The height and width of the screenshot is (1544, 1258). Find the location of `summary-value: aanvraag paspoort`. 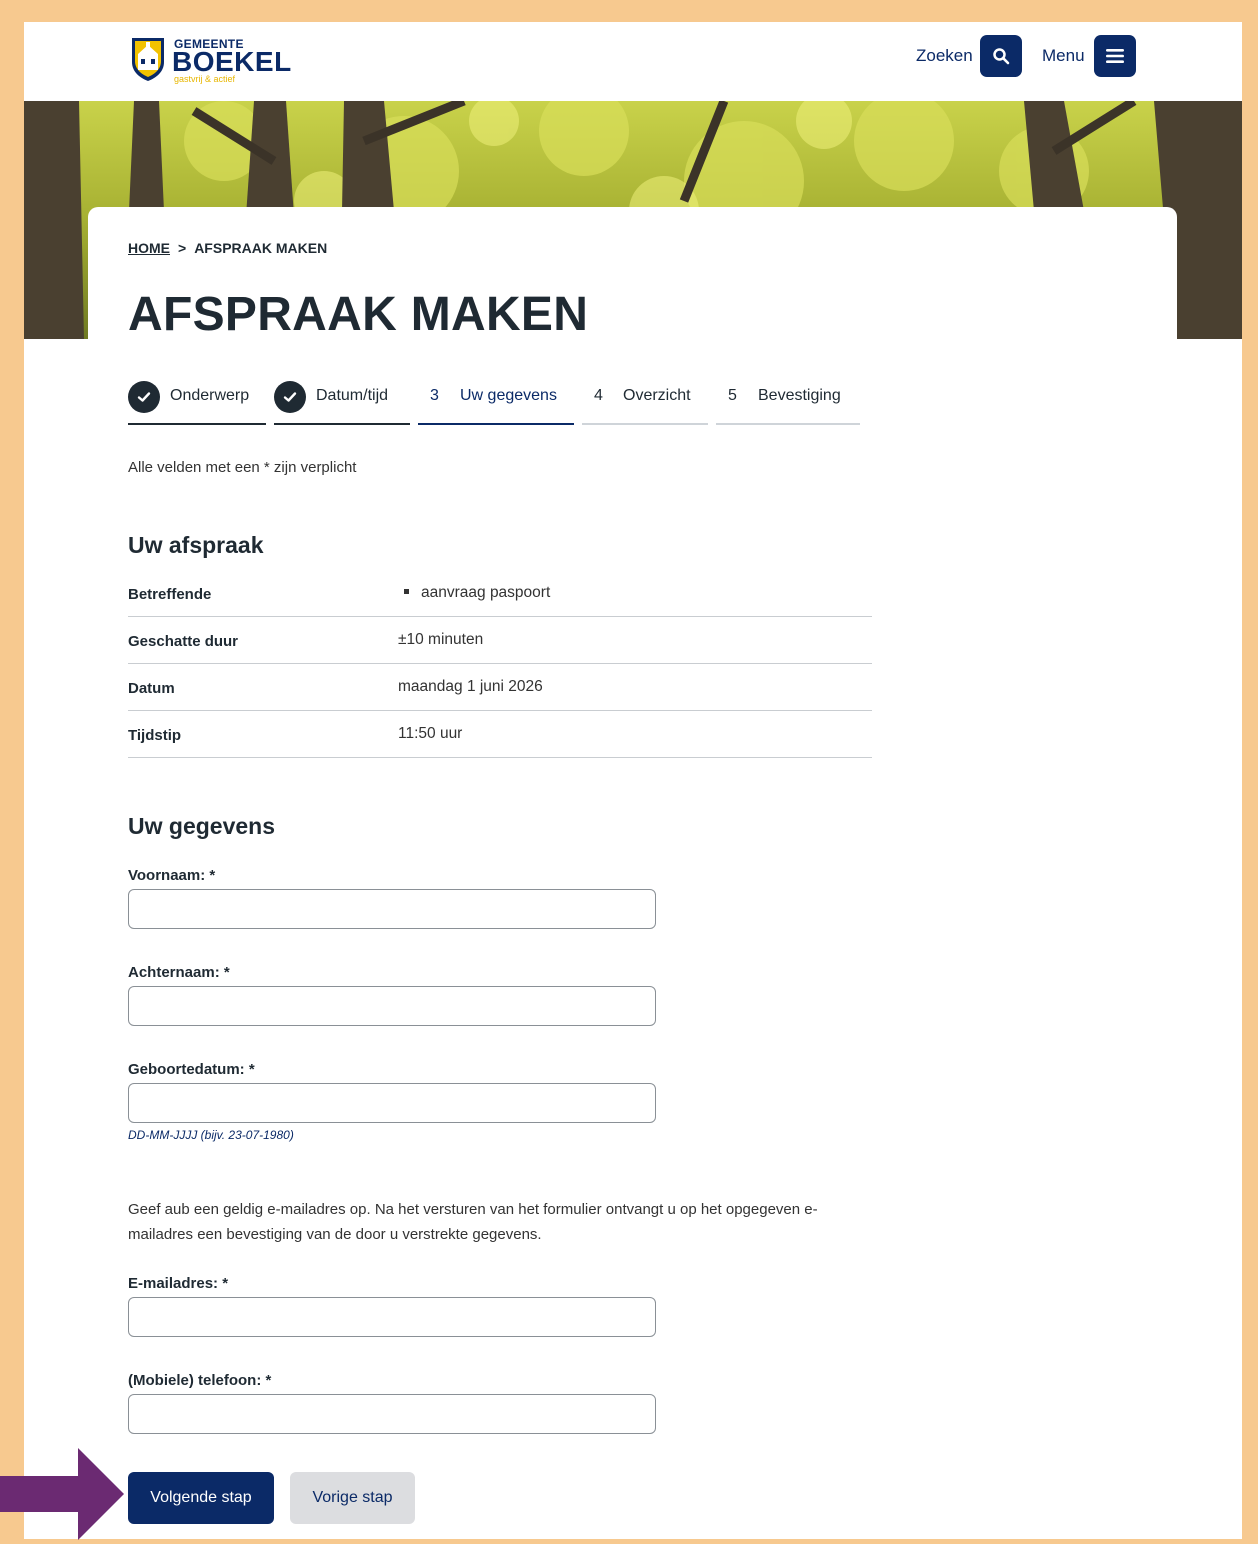

summary-value: aanvraag paspoort is located at coordinates (474, 593).